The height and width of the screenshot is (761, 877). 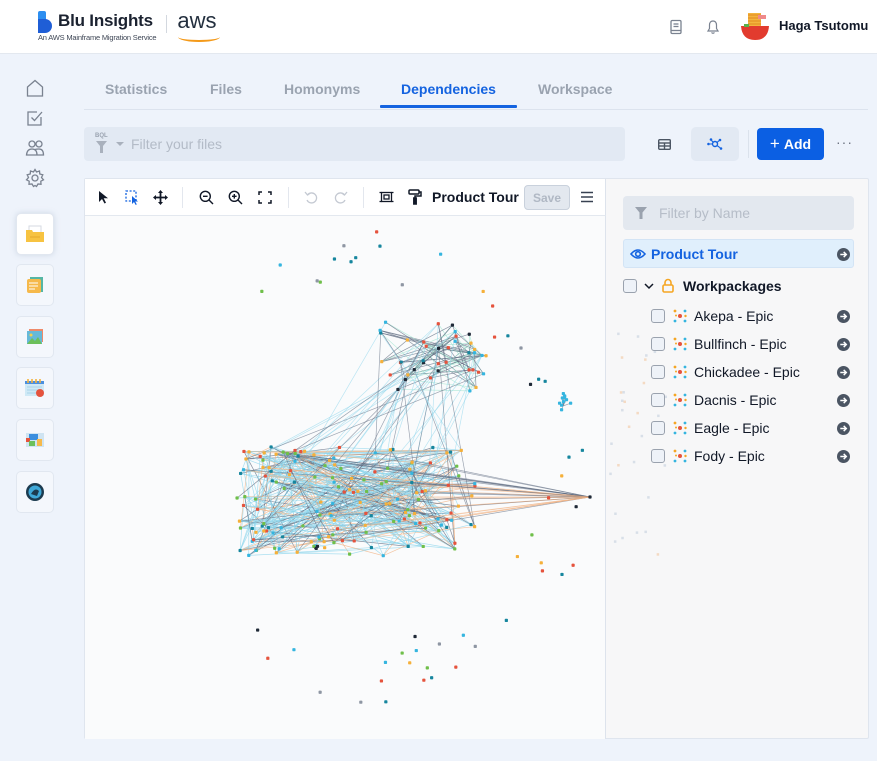 What do you see at coordinates (754, 213) in the screenshot?
I see `filter-by-name-input` at bounding box center [754, 213].